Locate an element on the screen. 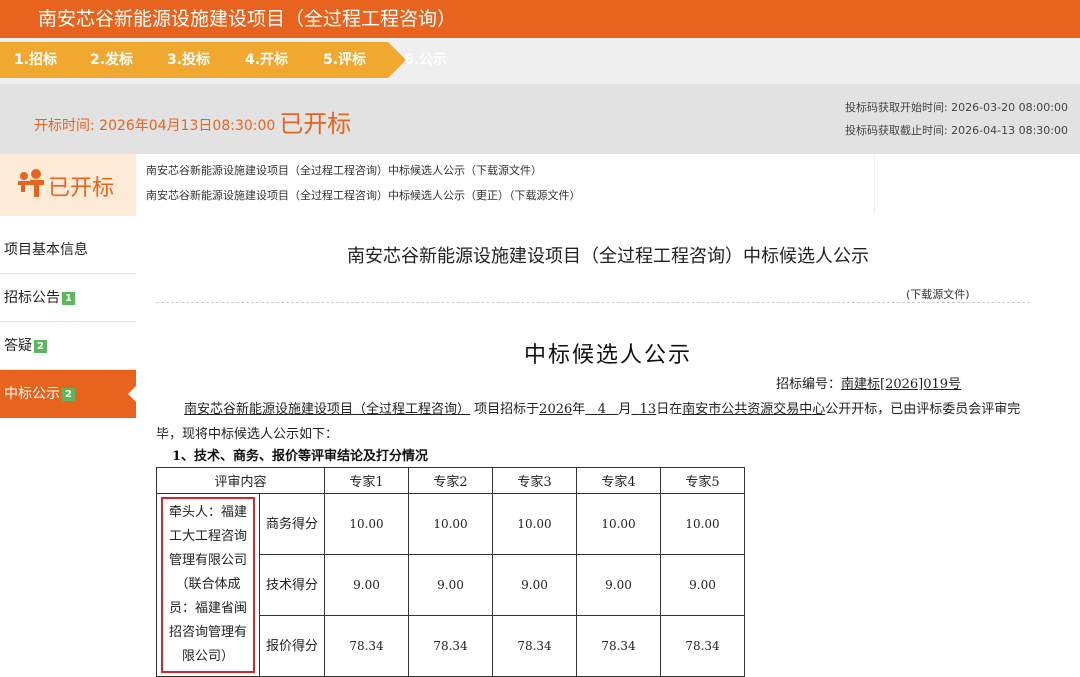  col-header-content: 评审内容 is located at coordinates (240, 480).